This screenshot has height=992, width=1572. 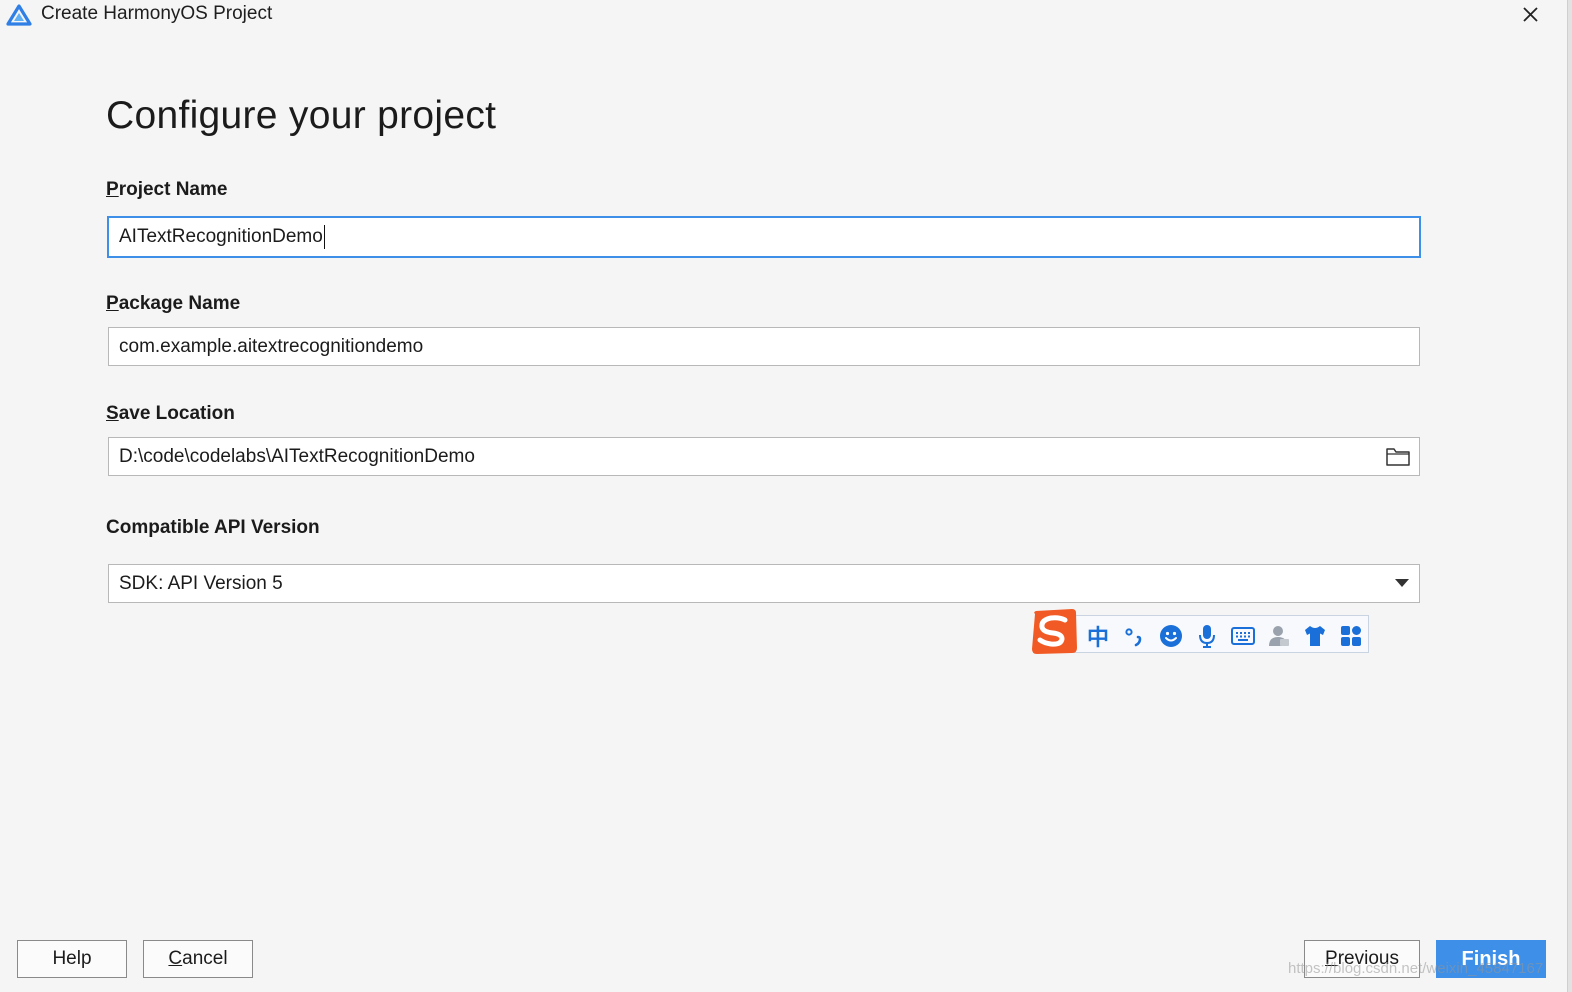 What do you see at coordinates (1368, 958) in the screenshot?
I see `previous-label: revious` at bounding box center [1368, 958].